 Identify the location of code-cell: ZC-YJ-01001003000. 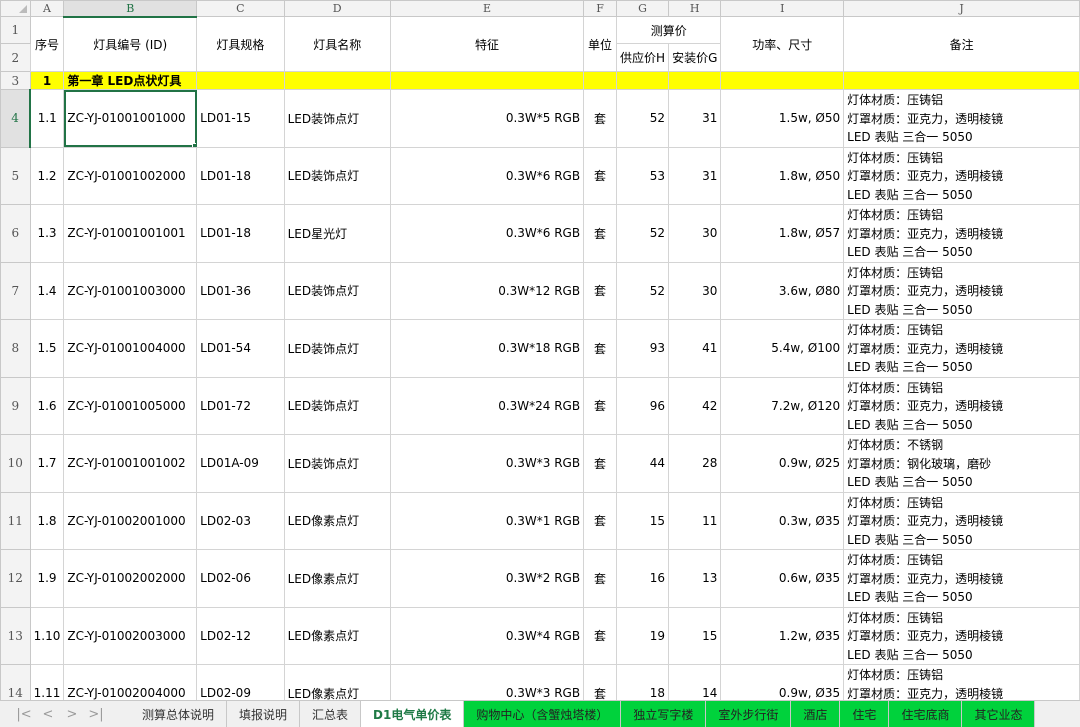
(130, 290).